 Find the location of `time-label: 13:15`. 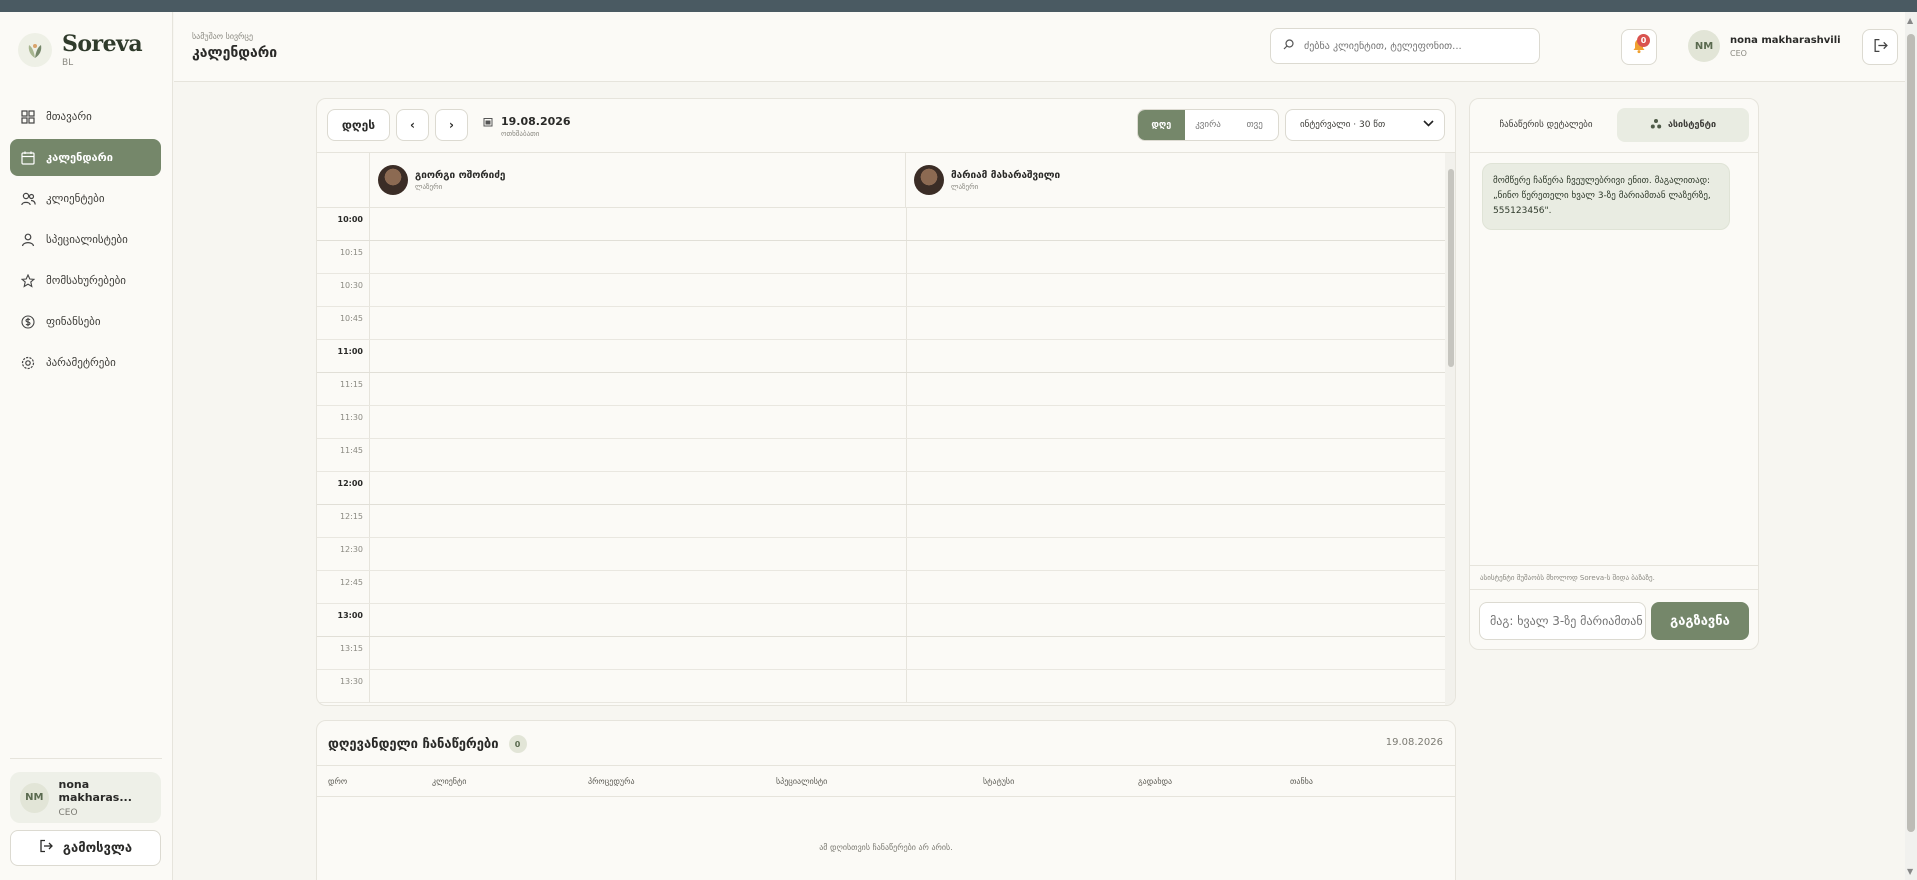

time-label: 13:15 is located at coordinates (343, 653).